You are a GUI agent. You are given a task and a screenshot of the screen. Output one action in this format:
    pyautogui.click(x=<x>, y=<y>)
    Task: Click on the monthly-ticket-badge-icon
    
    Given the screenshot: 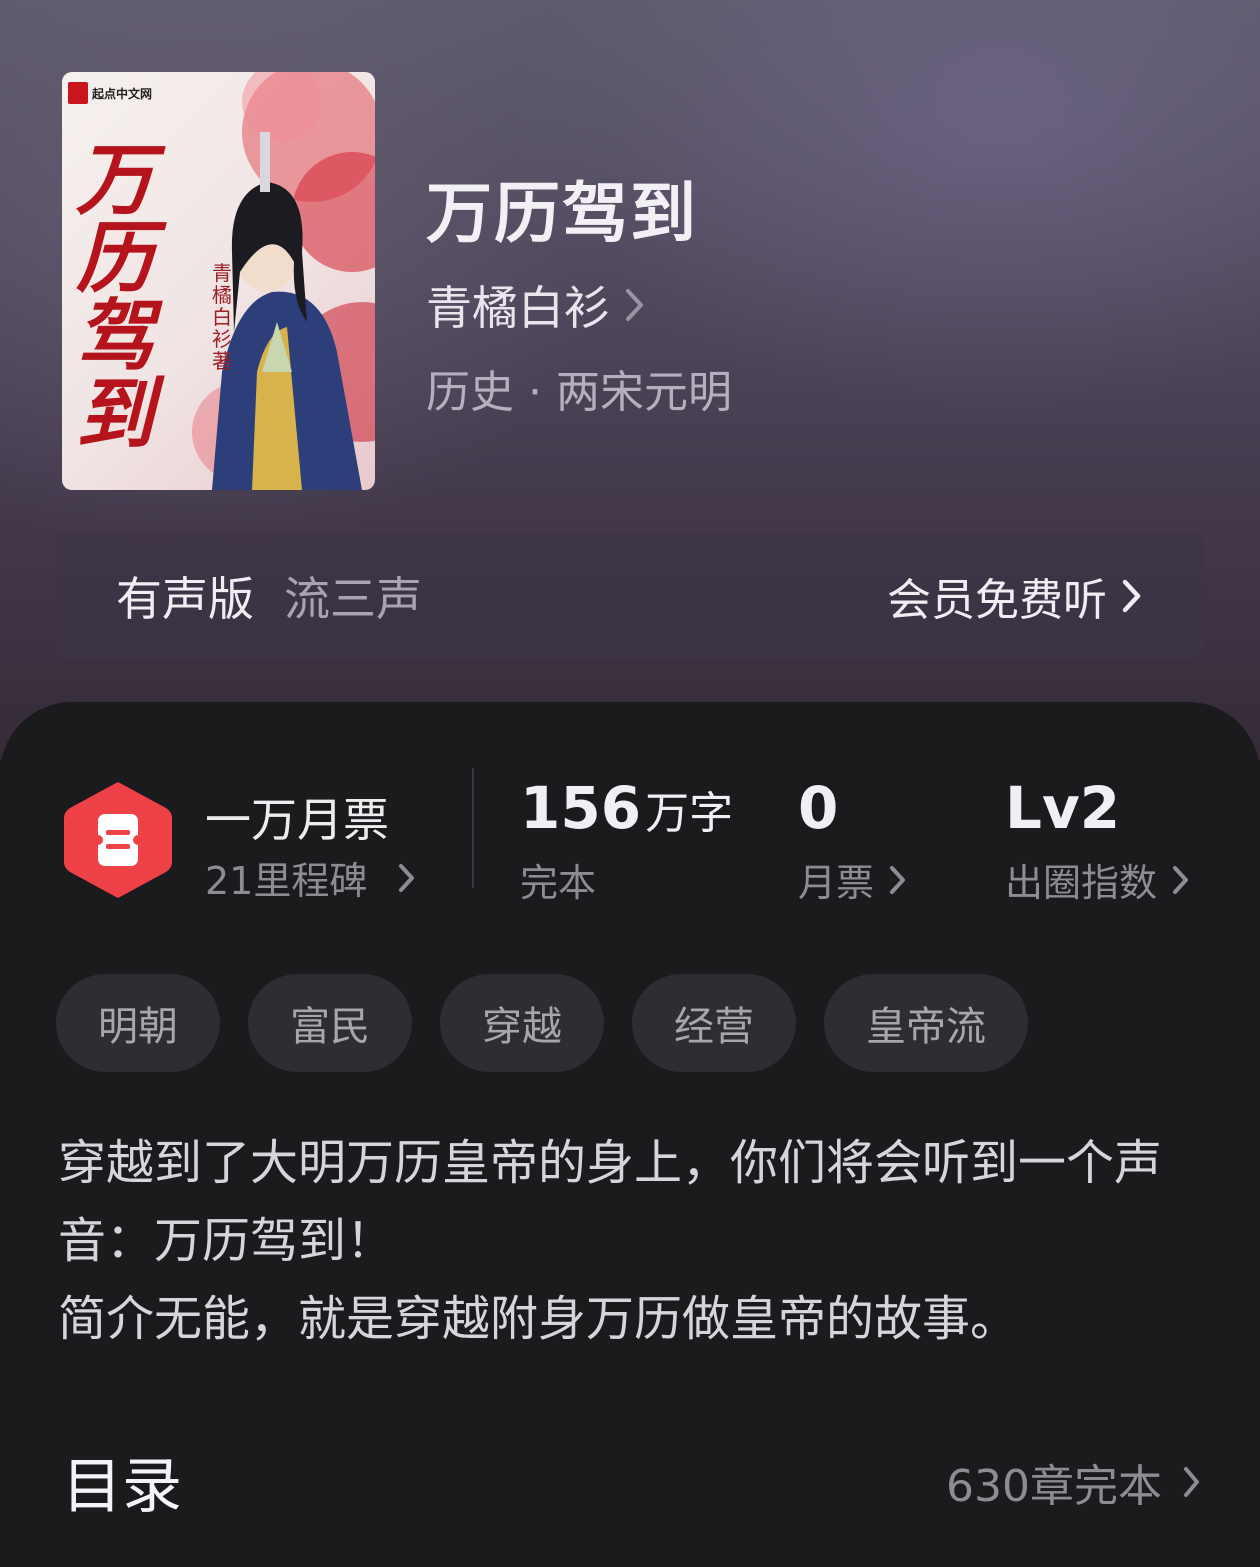 What is the action you would take?
    pyautogui.click(x=118, y=840)
    